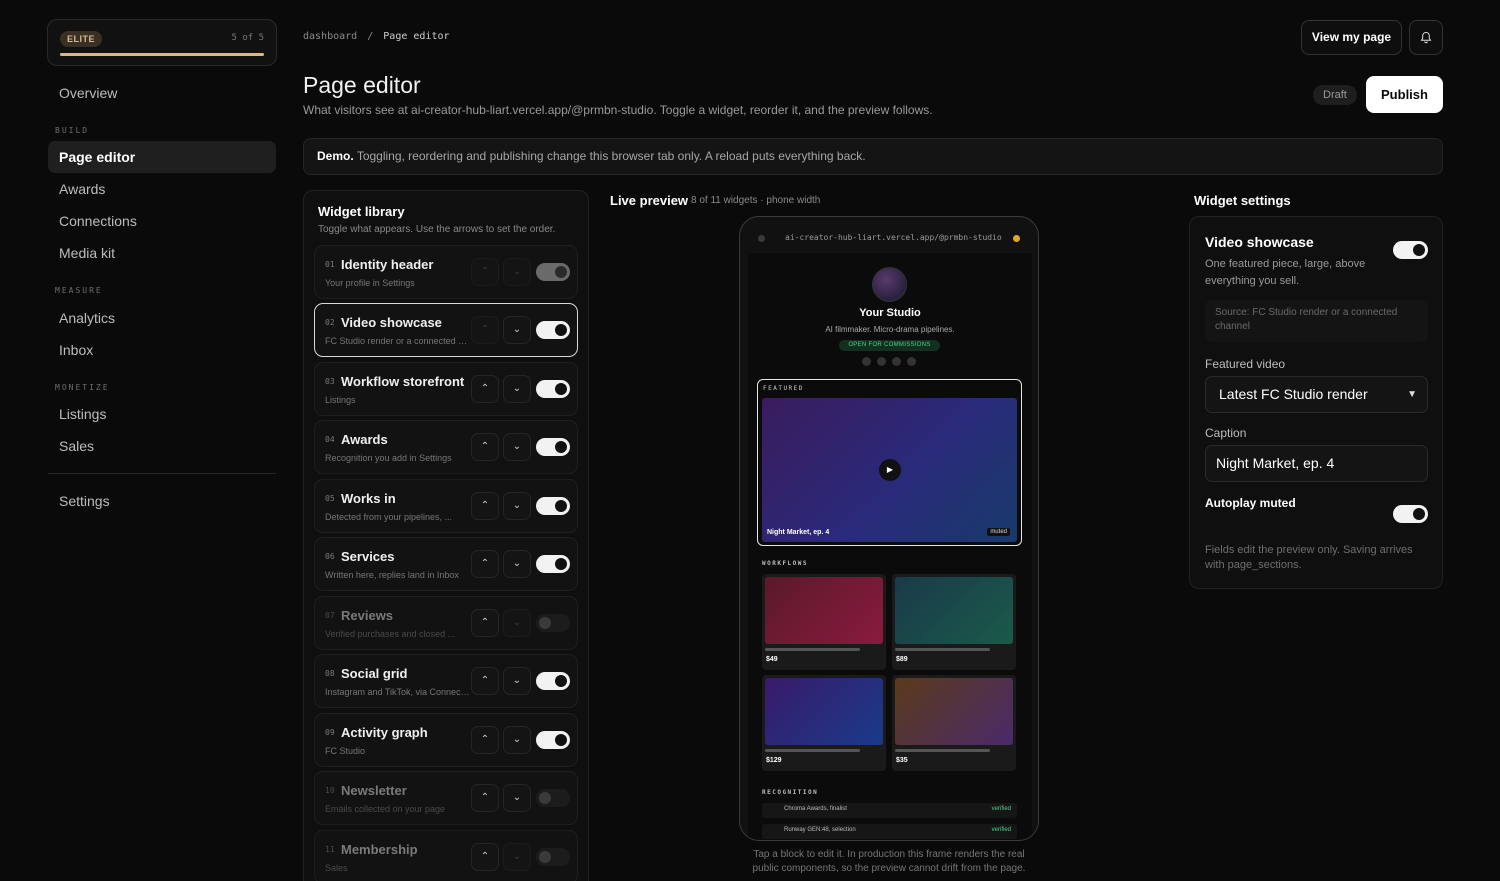 The image size is (1500, 881). I want to click on widget-visibility-toggle, so click(1410, 250).